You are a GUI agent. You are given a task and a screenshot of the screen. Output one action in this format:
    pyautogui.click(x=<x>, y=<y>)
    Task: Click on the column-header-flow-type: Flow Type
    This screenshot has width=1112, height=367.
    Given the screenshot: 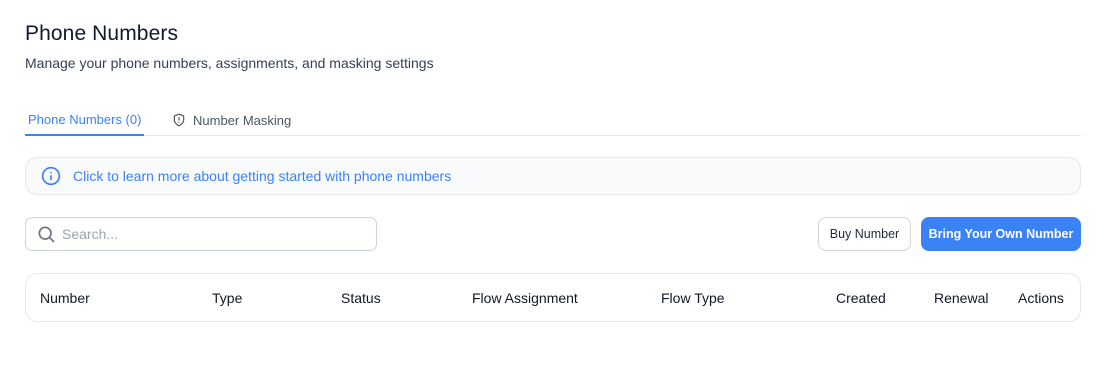 What is the action you would take?
    pyautogui.click(x=693, y=297)
    